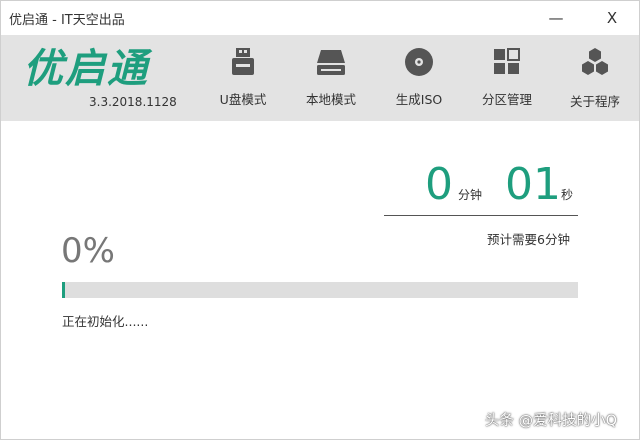 The height and width of the screenshot is (440, 640). I want to click on about-button: 关于程序, so click(595, 79).